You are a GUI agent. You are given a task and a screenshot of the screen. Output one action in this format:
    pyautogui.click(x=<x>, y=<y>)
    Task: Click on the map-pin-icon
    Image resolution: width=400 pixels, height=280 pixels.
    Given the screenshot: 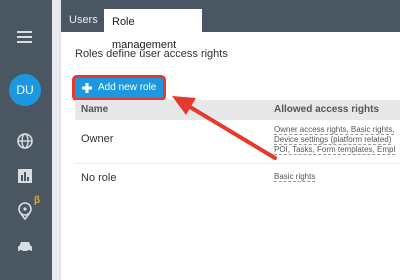 What is the action you would take?
    pyautogui.click(x=25, y=210)
    